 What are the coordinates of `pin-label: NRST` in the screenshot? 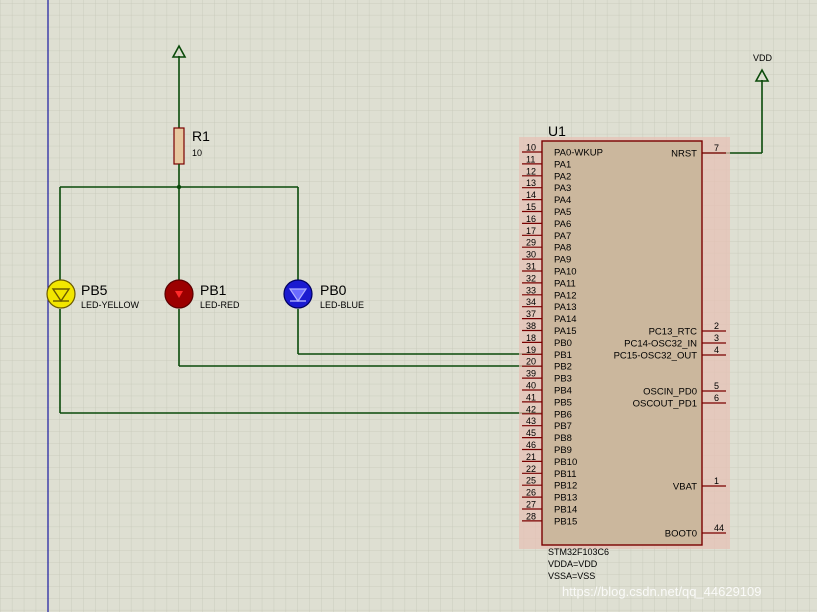 It's located at (684, 154).